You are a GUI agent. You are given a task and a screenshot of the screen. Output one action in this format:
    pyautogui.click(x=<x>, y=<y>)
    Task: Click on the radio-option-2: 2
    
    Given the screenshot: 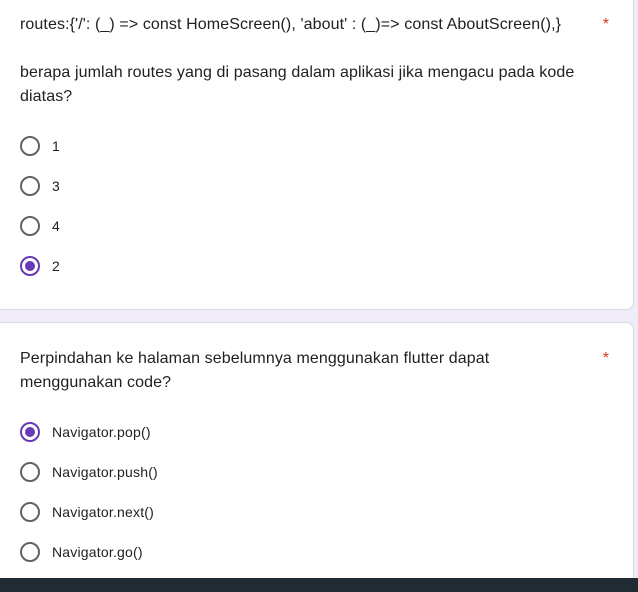 What is the action you would take?
    pyautogui.click(x=40, y=266)
    